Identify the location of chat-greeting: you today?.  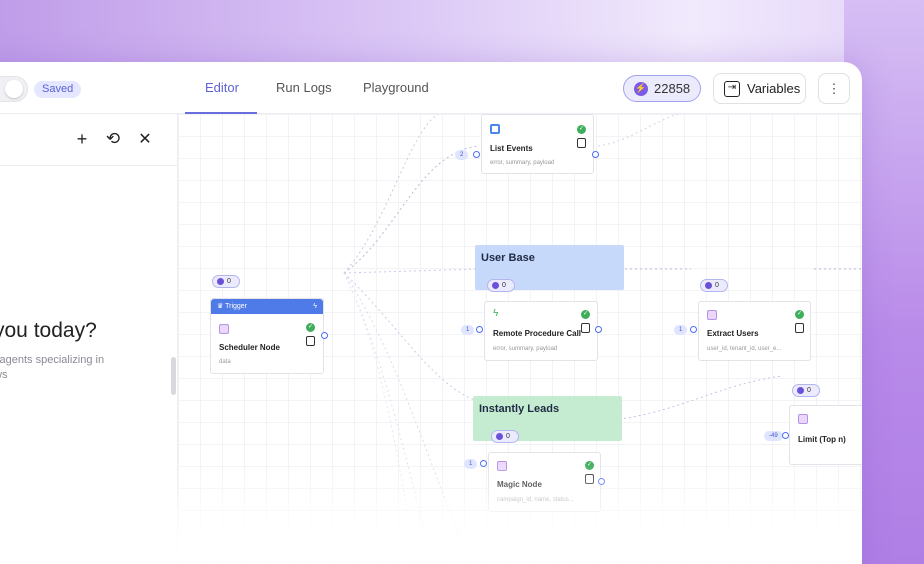
(48, 330).